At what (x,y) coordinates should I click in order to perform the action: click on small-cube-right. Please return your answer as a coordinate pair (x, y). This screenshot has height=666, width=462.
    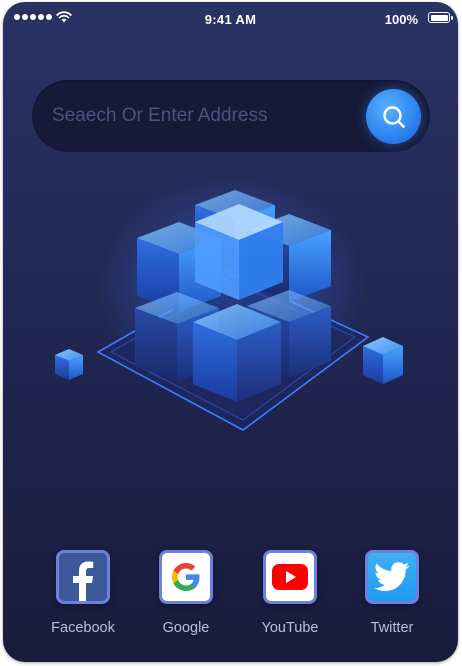
    Looking at the image, I should click on (383, 360).